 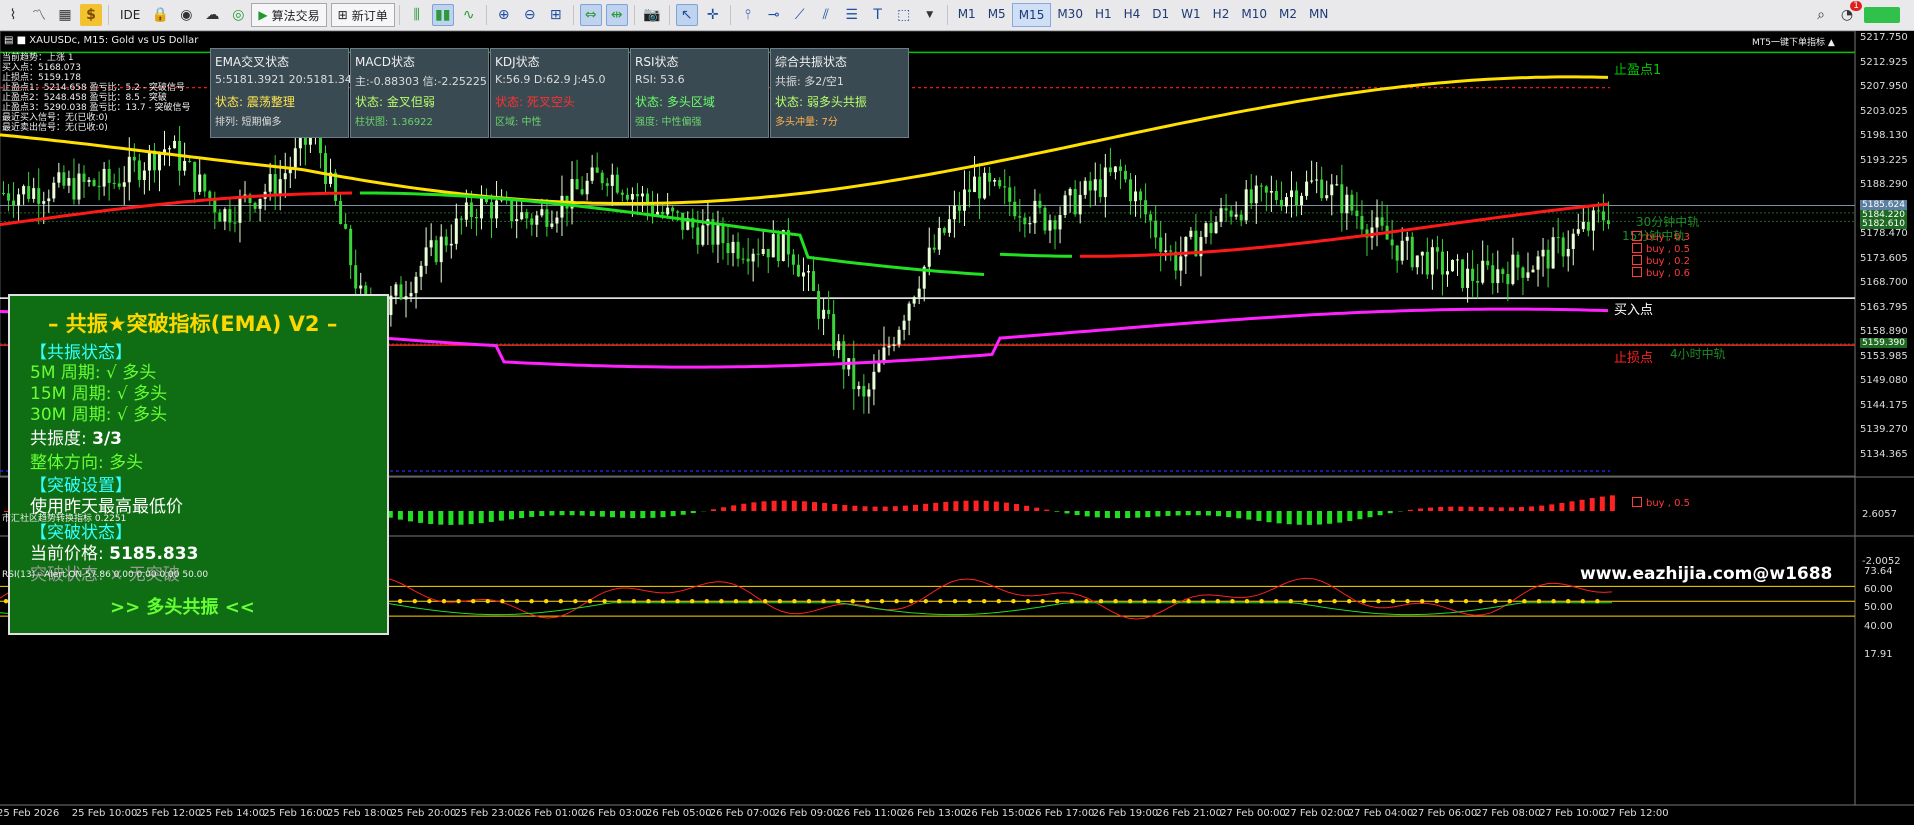 What do you see at coordinates (930, 15) in the screenshot?
I see `chevron-down-icon: ▼` at bounding box center [930, 15].